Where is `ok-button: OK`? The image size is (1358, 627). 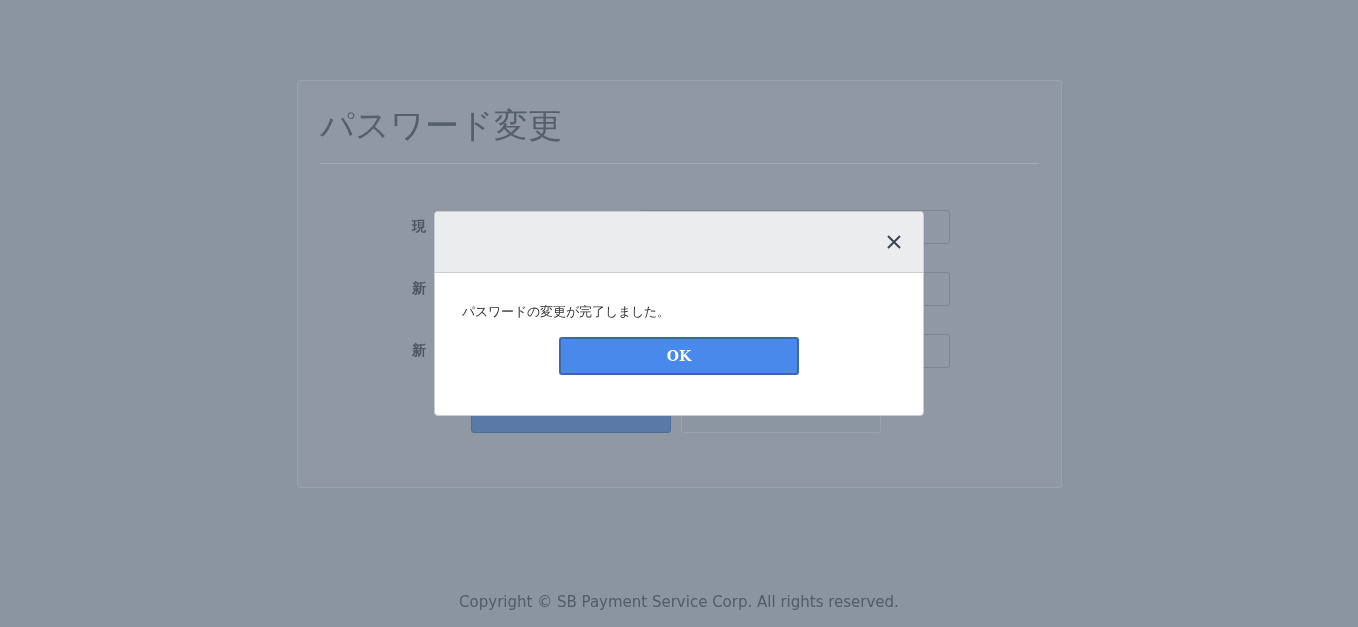
ok-button: OK is located at coordinates (679, 356).